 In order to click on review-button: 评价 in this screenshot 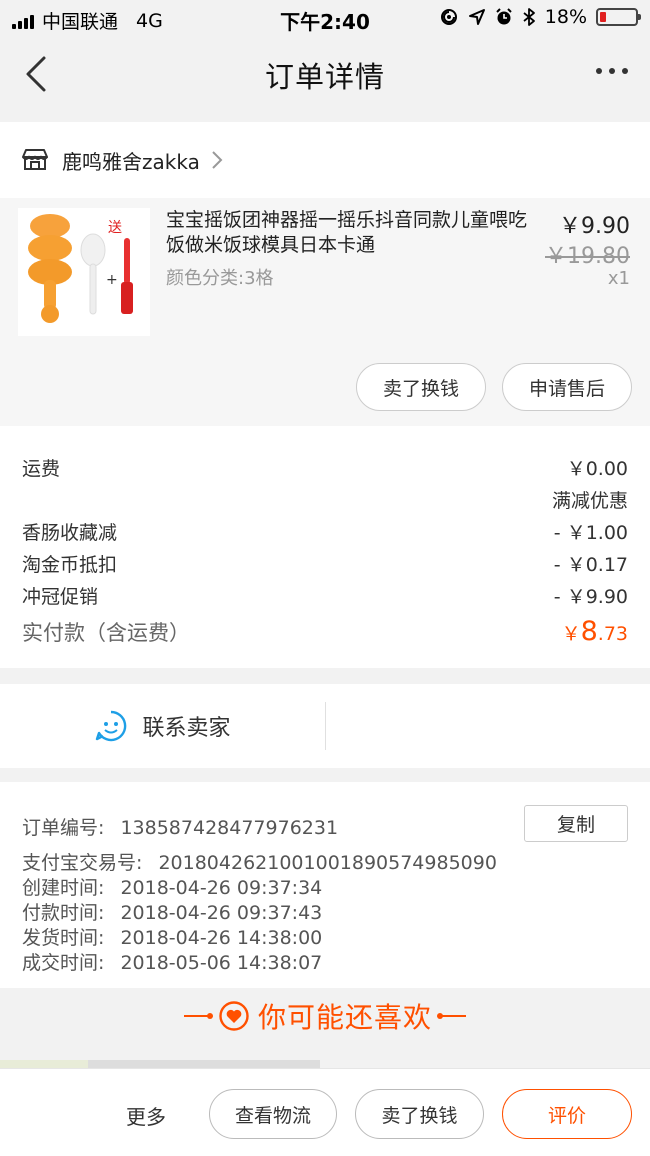, I will do `click(567, 1114)`.